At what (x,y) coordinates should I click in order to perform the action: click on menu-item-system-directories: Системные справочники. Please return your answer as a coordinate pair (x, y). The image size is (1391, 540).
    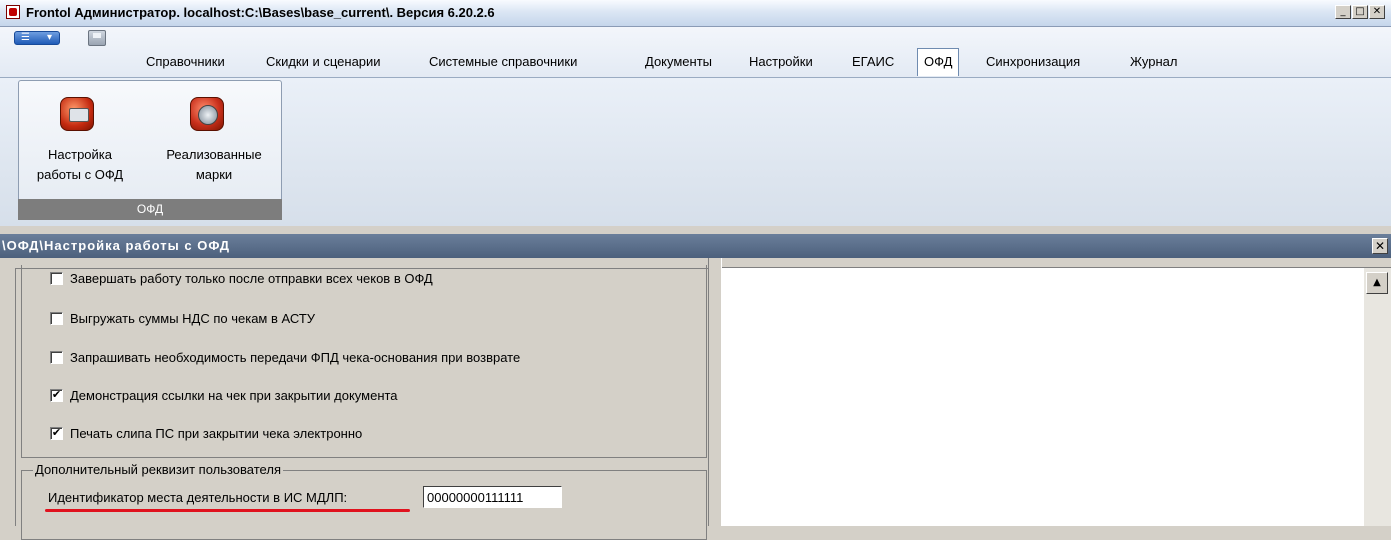
    Looking at the image, I should click on (503, 61).